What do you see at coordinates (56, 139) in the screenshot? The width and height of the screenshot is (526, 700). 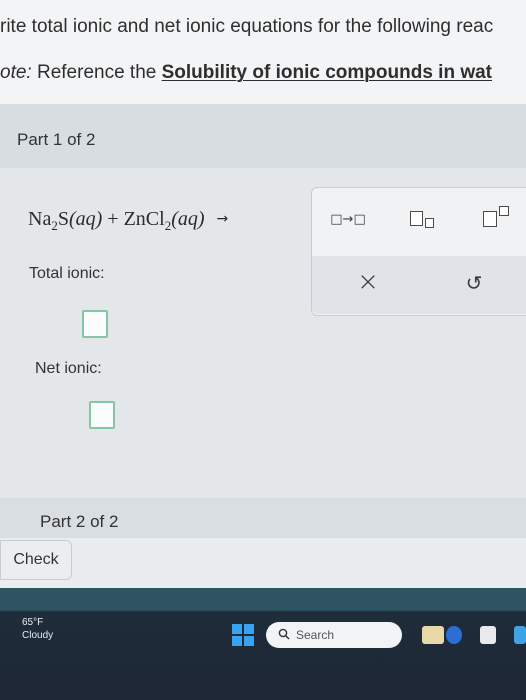 I see `part1-title: Part 1 of 2` at bounding box center [56, 139].